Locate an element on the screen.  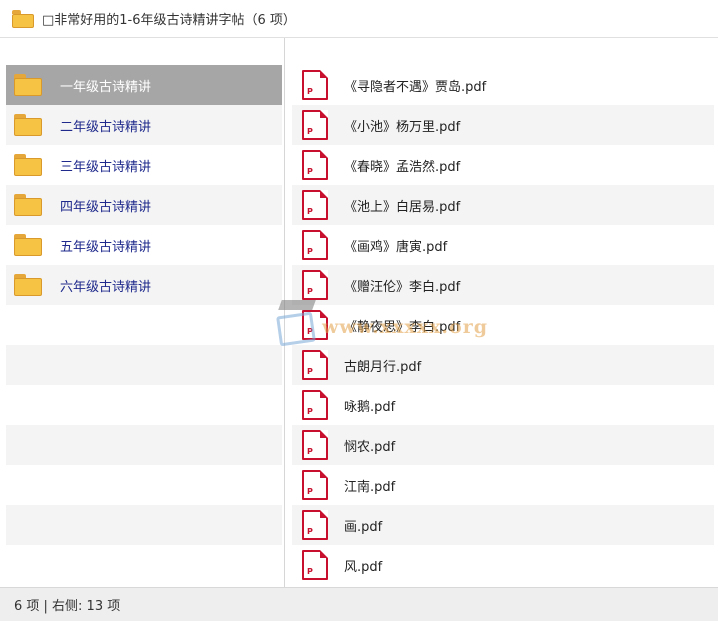
file-item: P 悯农.pdf is located at coordinates (503, 445).